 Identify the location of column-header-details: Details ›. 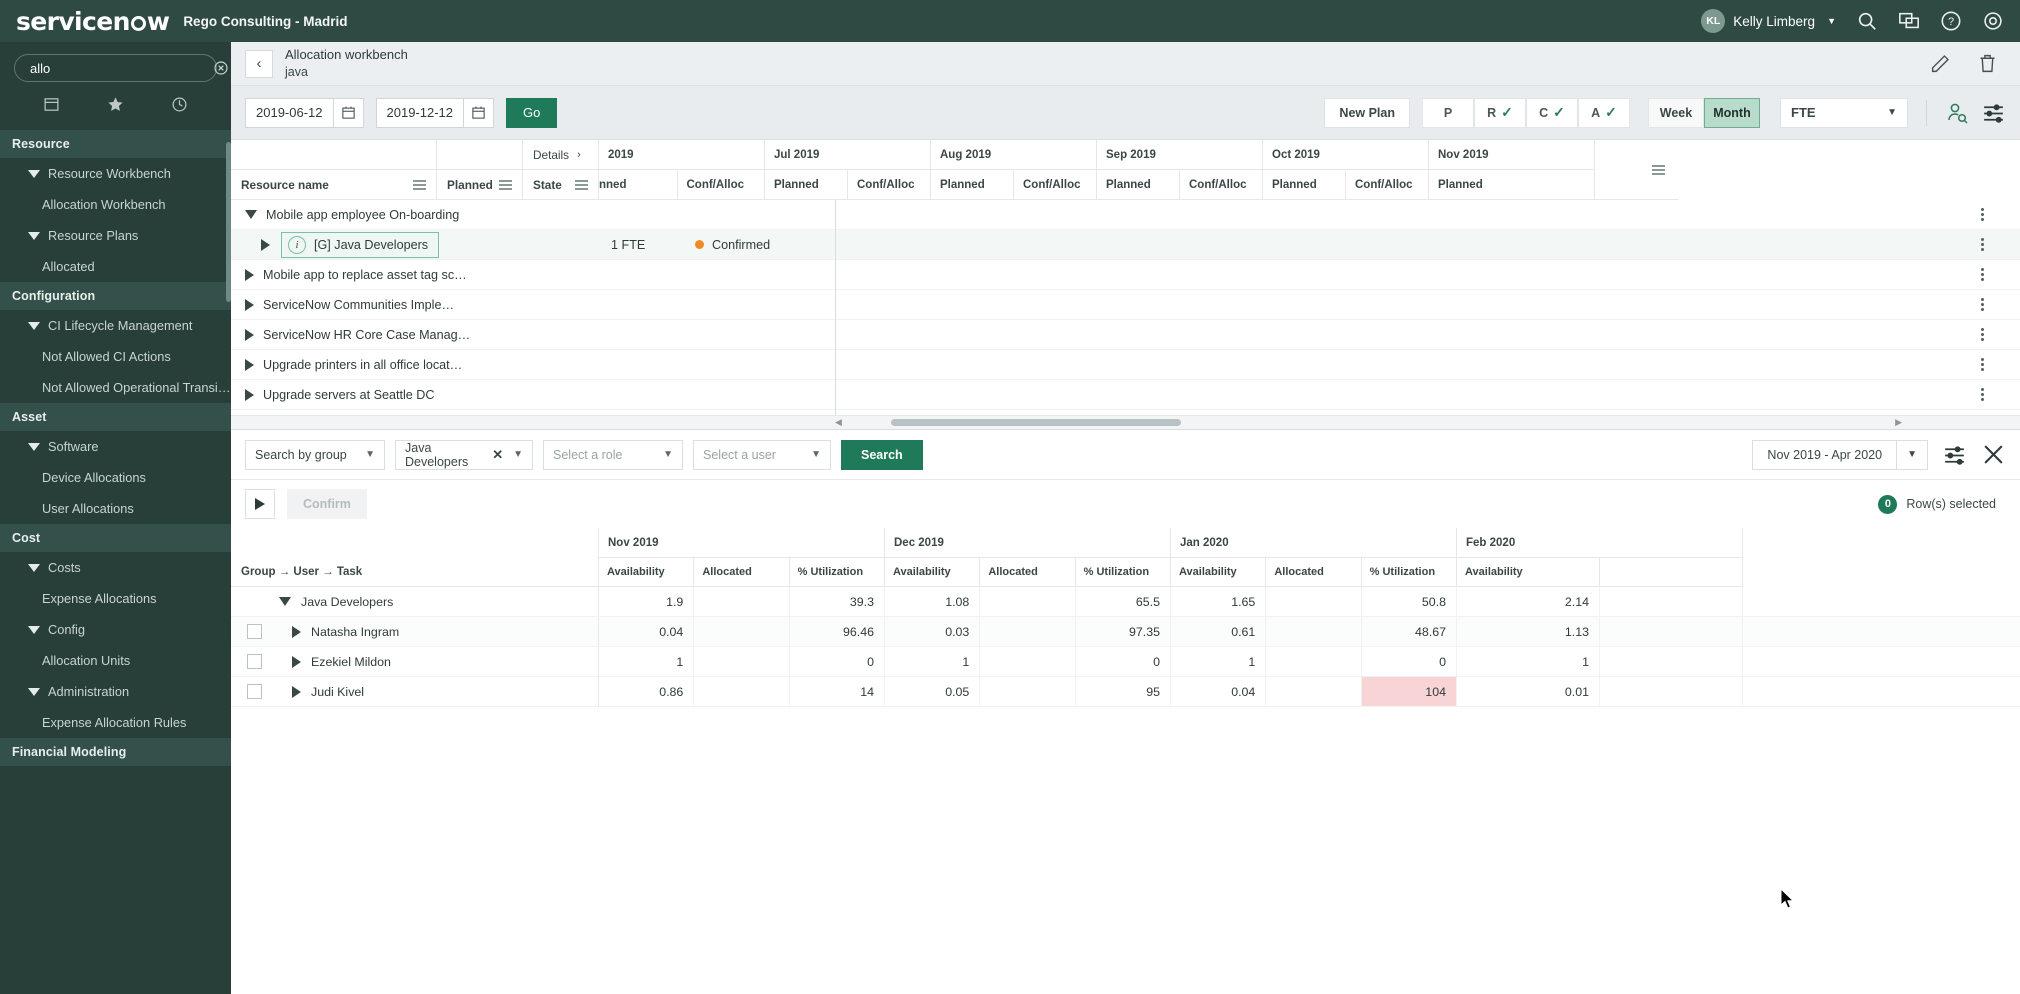
(561, 155).